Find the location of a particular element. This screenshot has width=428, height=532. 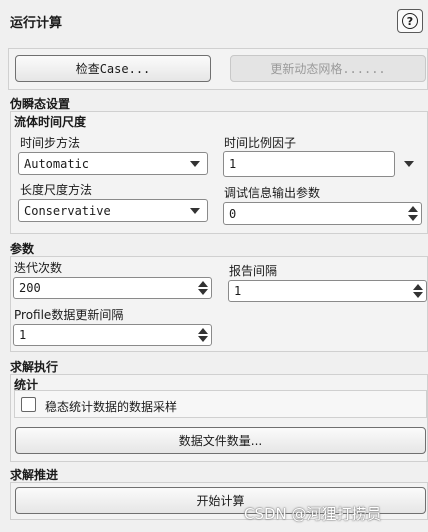

iterations-spinner: 200 is located at coordinates (112, 288).